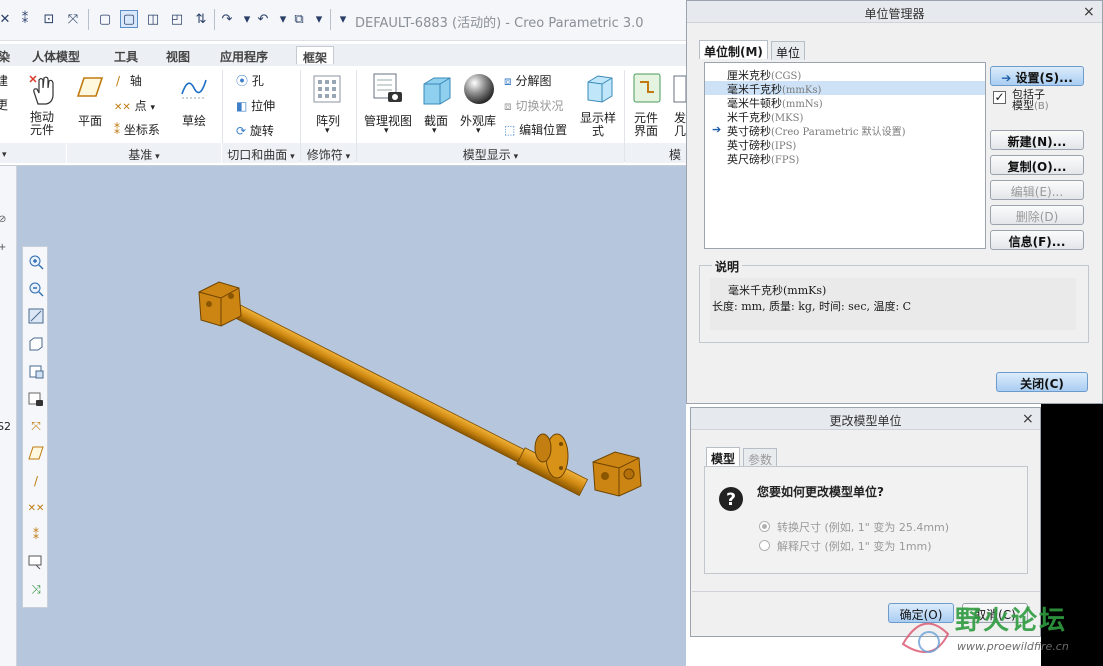  What do you see at coordinates (36, 426) in the screenshot?
I see `datum-display-filter-icon: ⤧` at bounding box center [36, 426].